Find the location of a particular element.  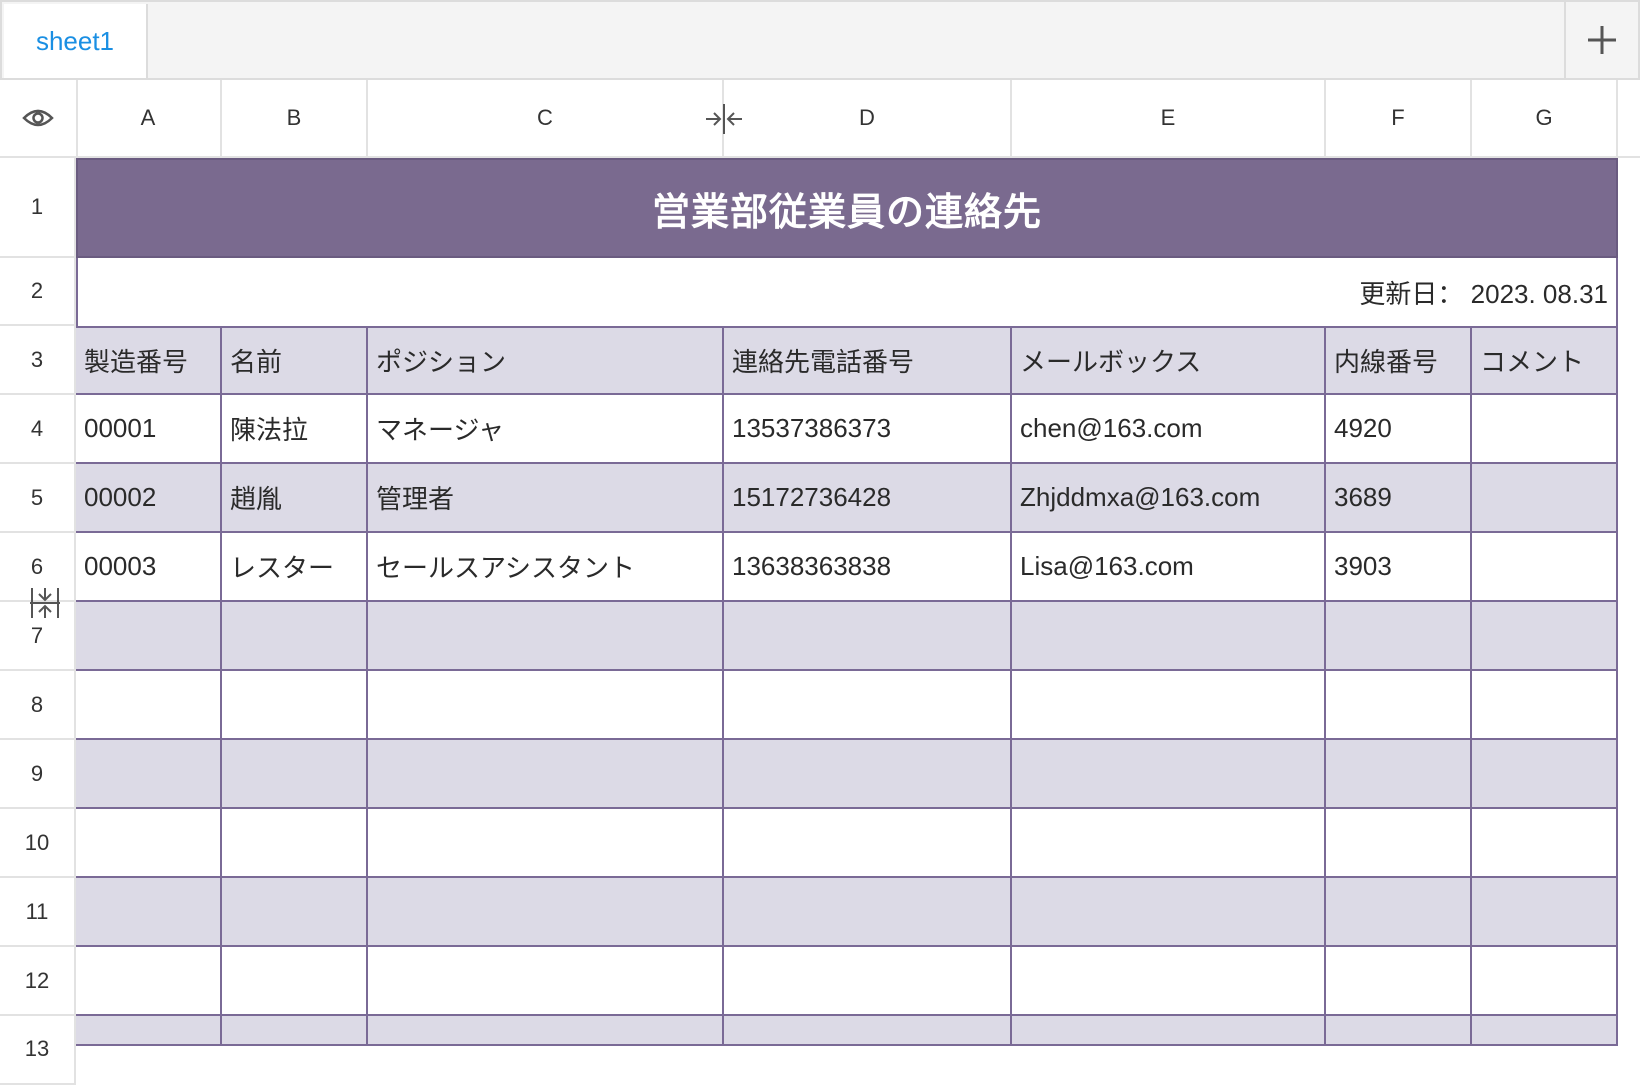

column-header-f: F is located at coordinates (1399, 118).